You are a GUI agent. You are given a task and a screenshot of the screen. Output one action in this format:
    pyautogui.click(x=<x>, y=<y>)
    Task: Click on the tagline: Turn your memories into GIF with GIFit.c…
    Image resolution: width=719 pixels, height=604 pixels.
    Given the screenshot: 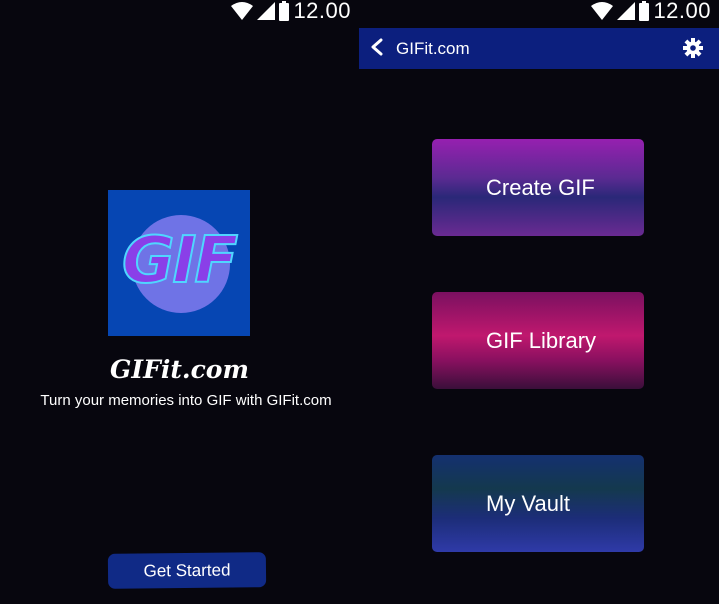 What is the action you would take?
    pyautogui.click(x=186, y=400)
    